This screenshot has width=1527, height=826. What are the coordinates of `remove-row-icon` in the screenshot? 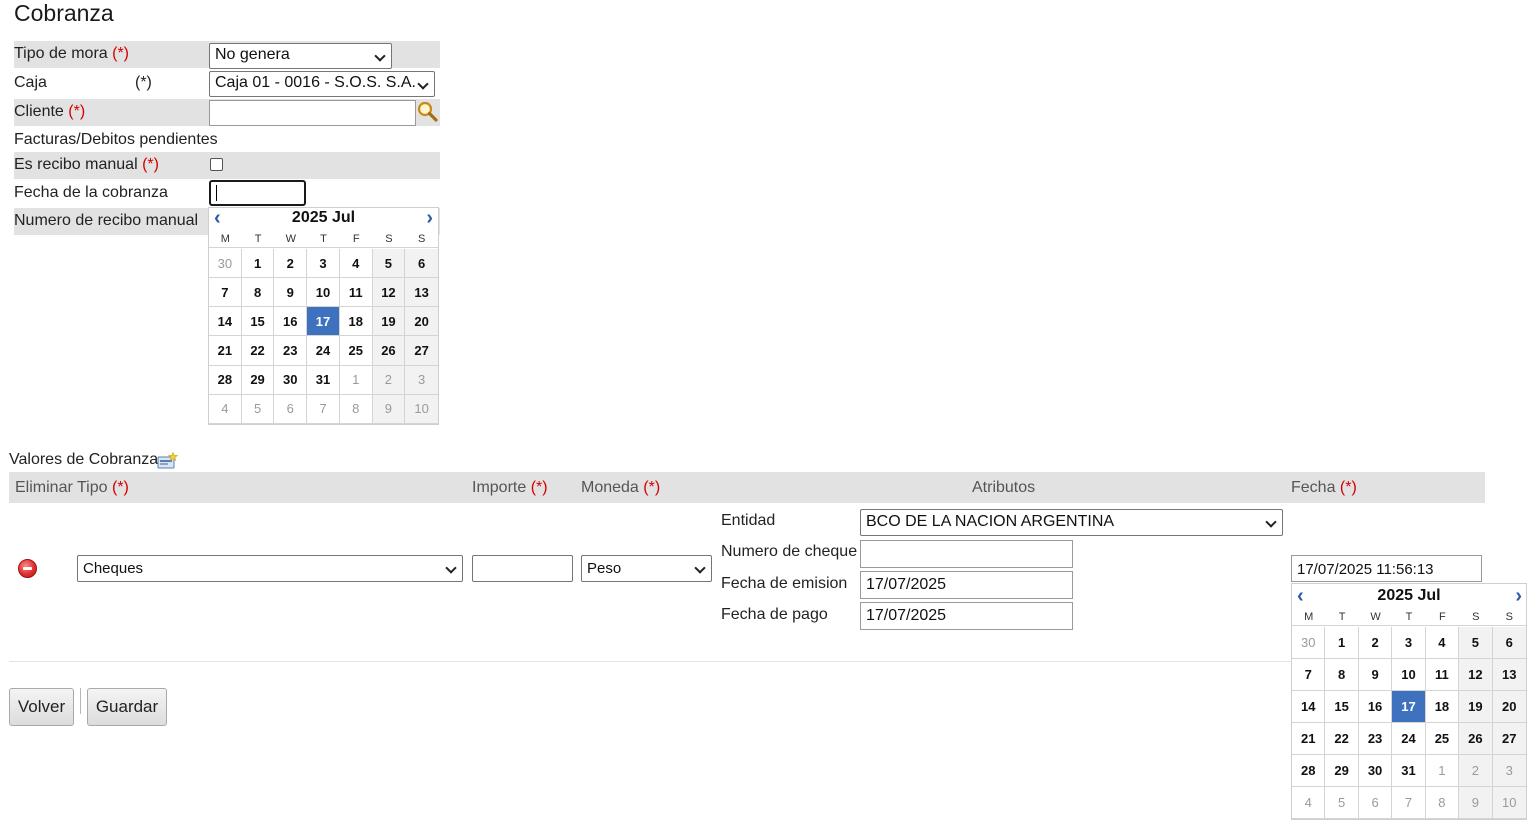 It's located at (27, 568).